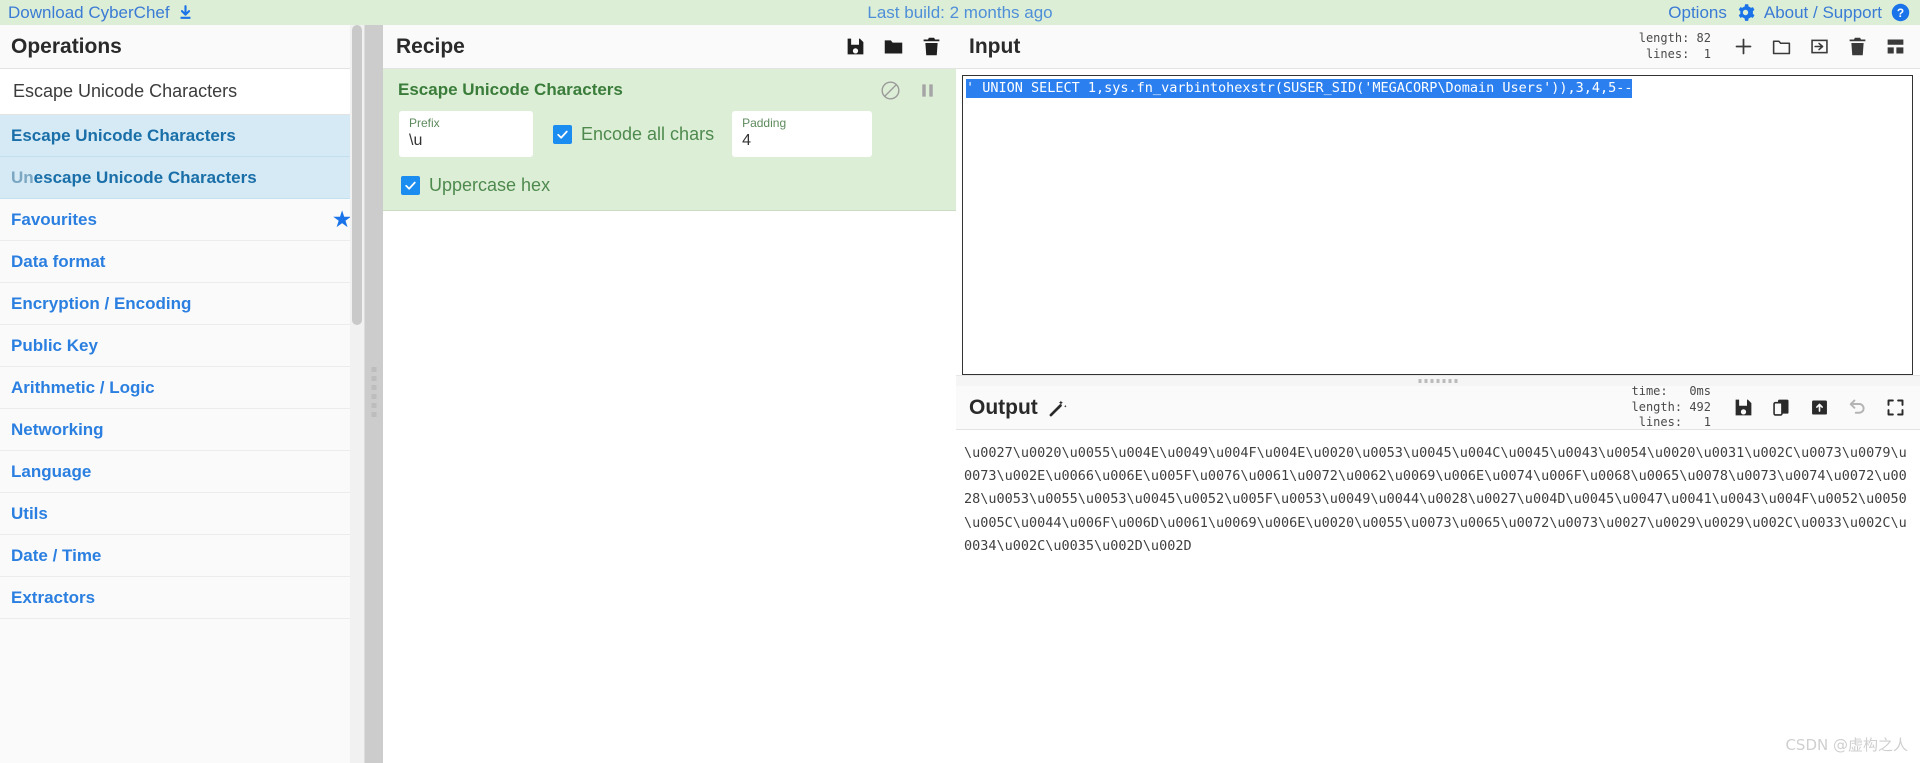  I want to click on recipe-controls, so click(893, 46).